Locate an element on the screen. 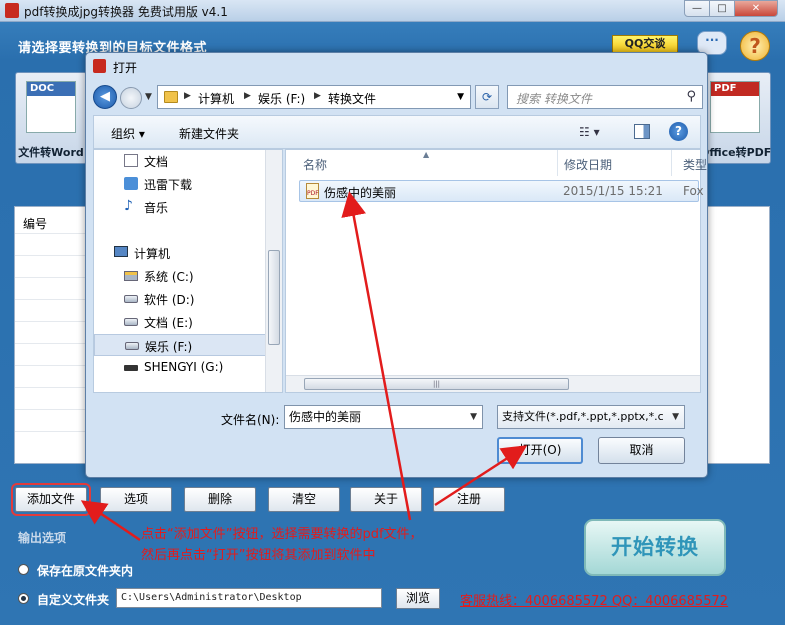 This screenshot has width=785, height=625. about-button: 关于 is located at coordinates (386, 499).